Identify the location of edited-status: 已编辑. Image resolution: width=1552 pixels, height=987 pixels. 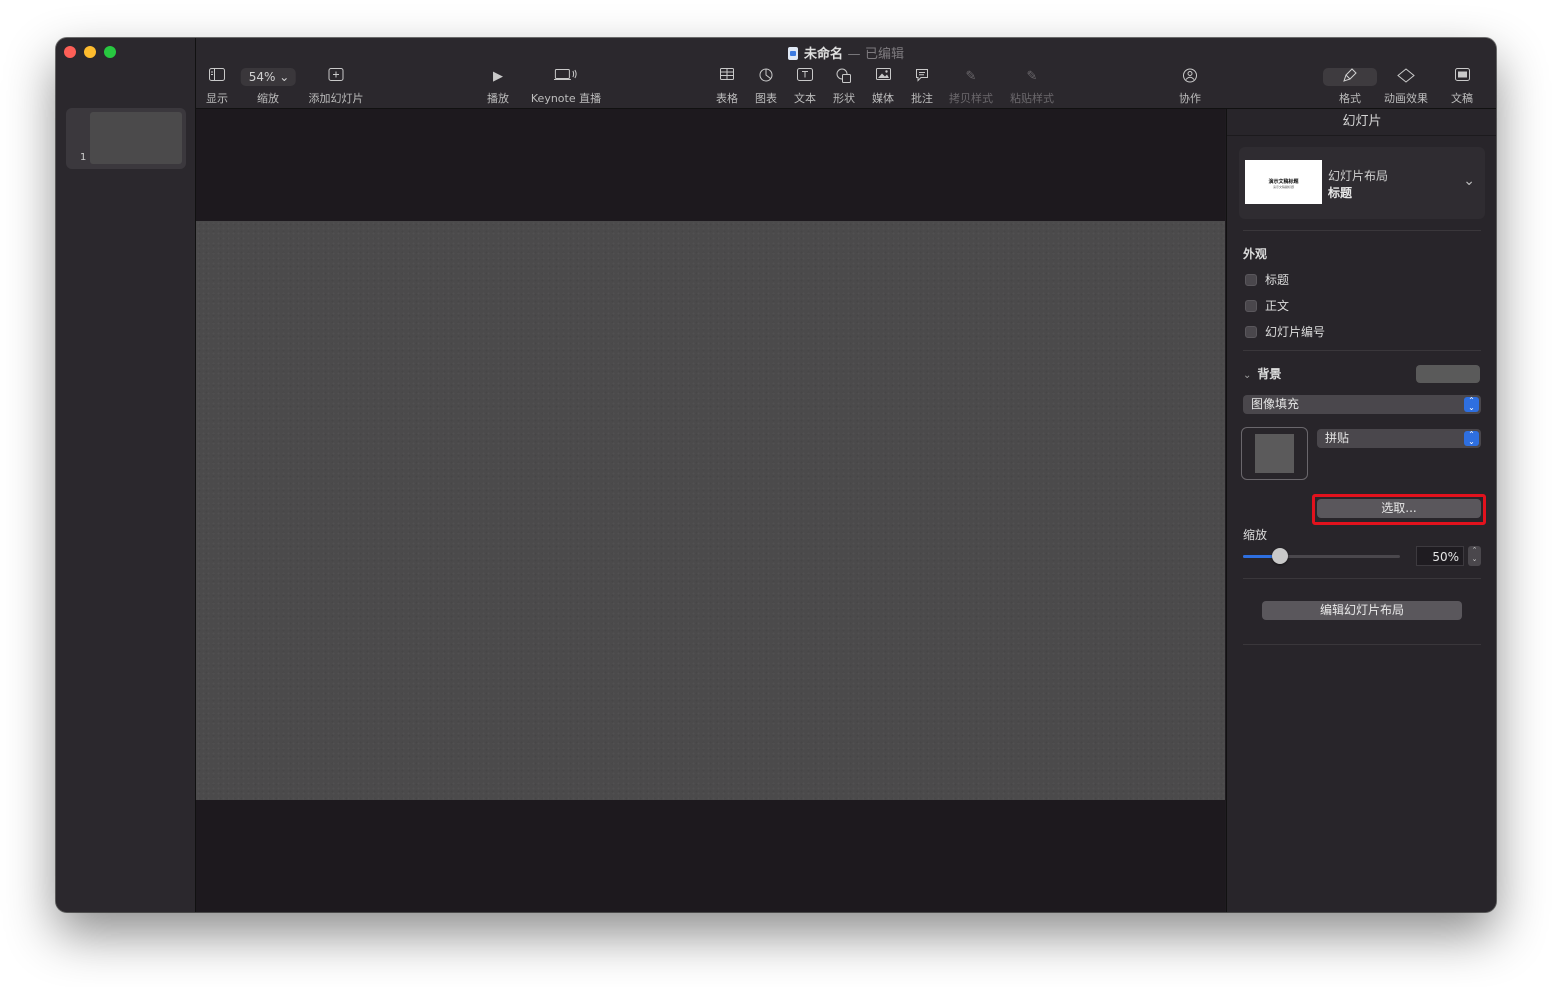
(885, 54).